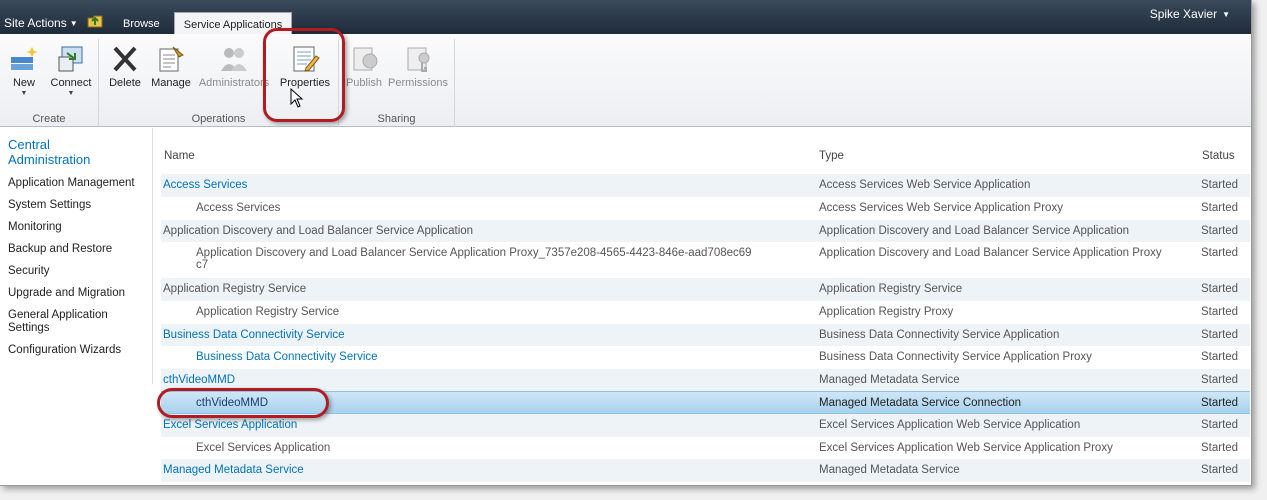  I want to click on group-label-create: Create, so click(49, 119).